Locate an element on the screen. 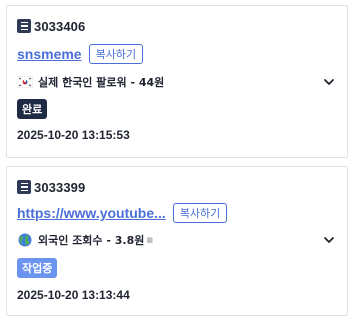 The image size is (356, 322). order-timestamp: 2025-10-20 13:13:44 is located at coordinates (73, 295).